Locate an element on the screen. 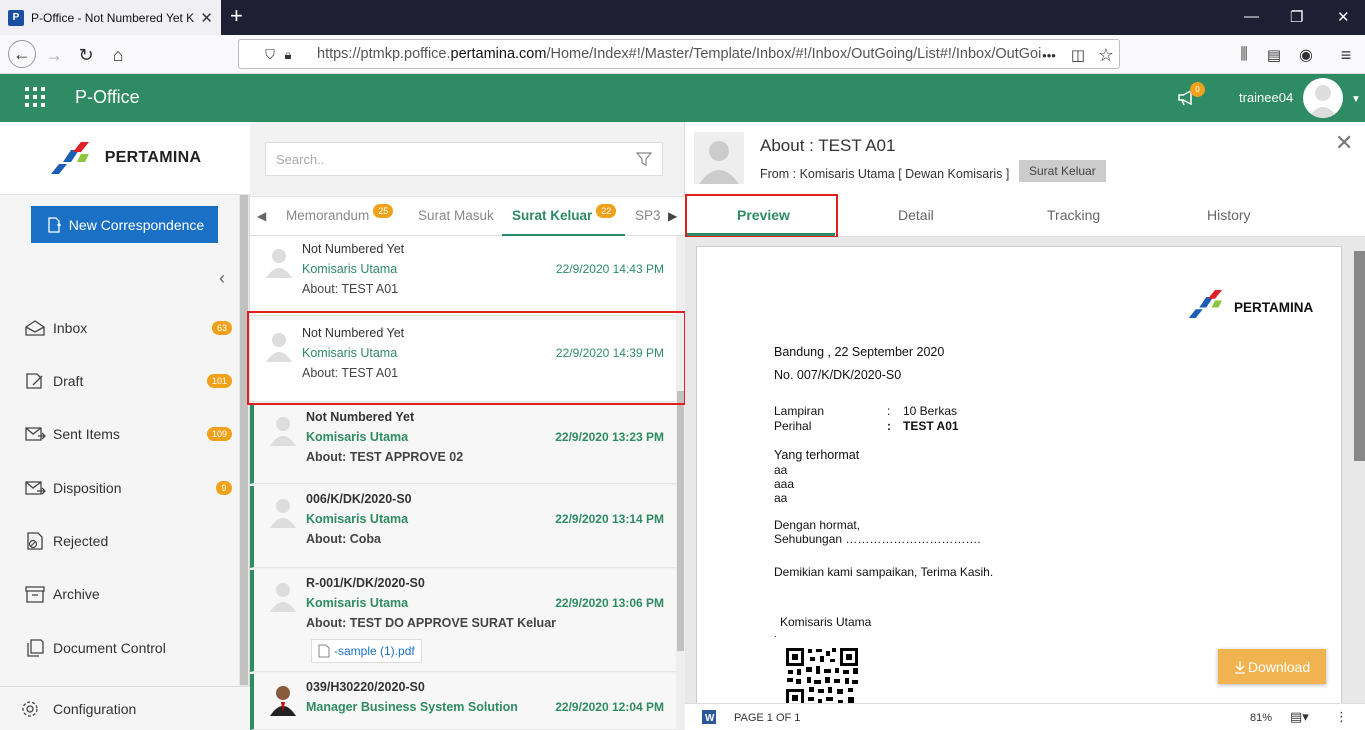  browser-tab: P P-Office - Not Numbered Yet K ✕ is located at coordinates (110, 17).